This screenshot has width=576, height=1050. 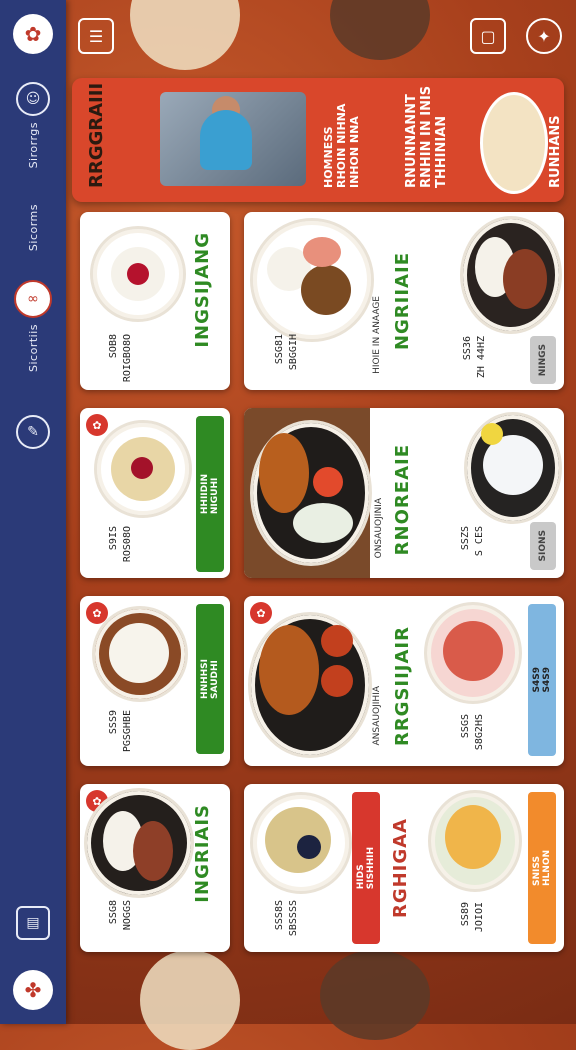 What do you see at coordinates (481, 357) in the screenshot?
I see `price-lines: ZH 44HZ` at bounding box center [481, 357].